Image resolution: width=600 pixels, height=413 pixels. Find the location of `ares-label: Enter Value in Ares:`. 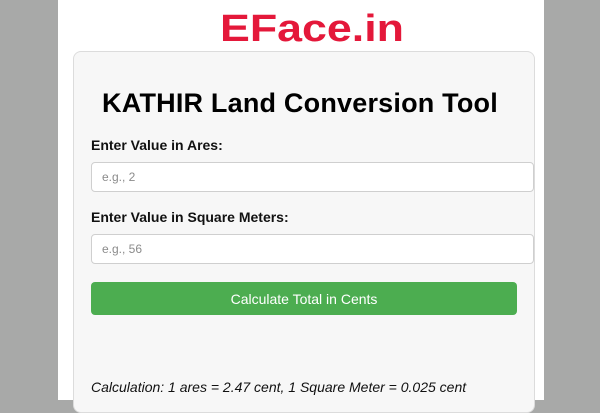

ares-label: Enter Value in Ares: is located at coordinates (157, 145).